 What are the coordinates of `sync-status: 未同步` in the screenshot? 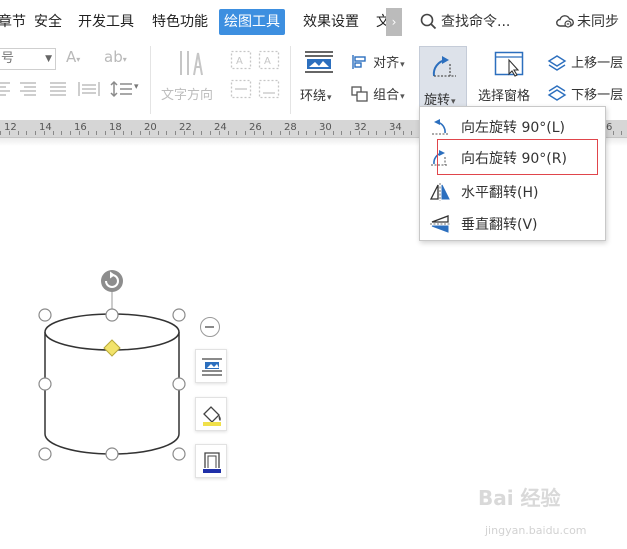 It's located at (587, 22).